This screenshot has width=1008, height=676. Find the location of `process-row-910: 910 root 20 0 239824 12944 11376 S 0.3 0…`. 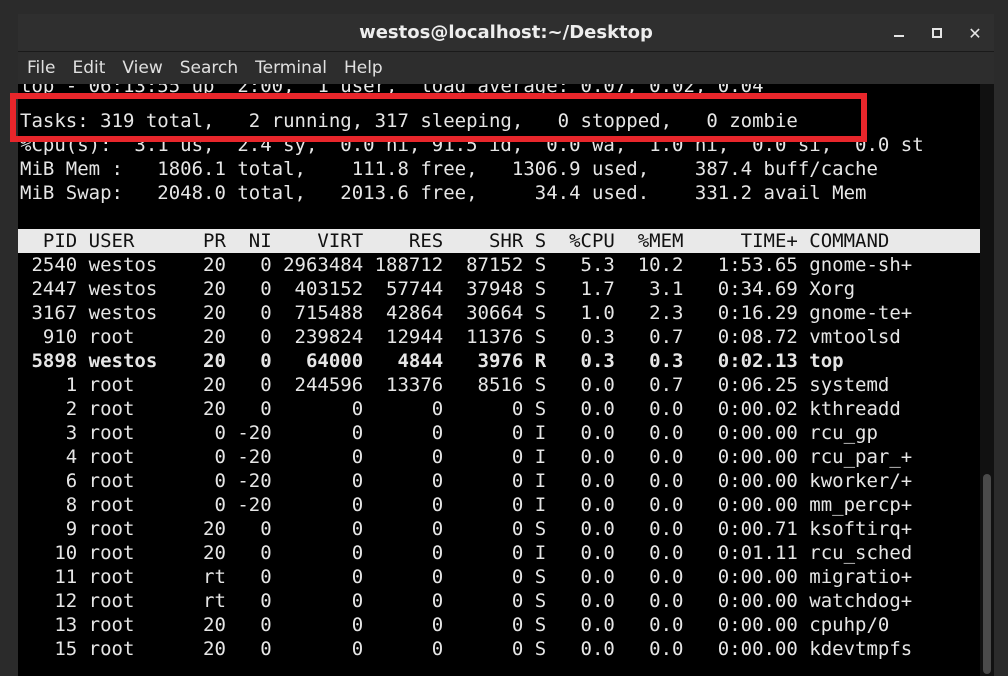

process-row-910: 910 root 20 0 239824 12944 11376 S 0.3 0… is located at coordinates (460, 337).